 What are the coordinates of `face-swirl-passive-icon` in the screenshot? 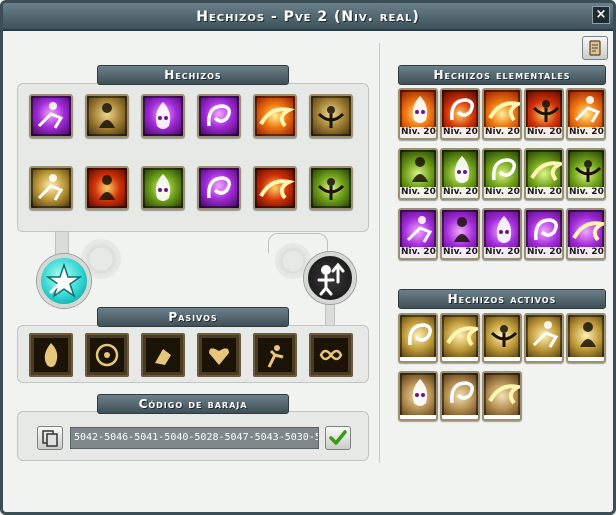 It's located at (107, 355).